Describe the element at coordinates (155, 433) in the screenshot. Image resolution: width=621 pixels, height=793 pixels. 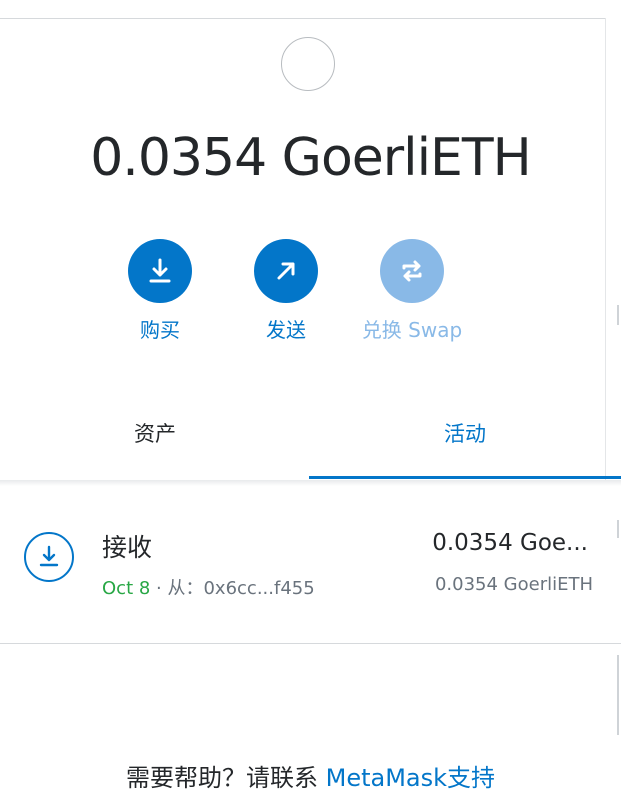
I see `tab-assets: 资产` at that location.